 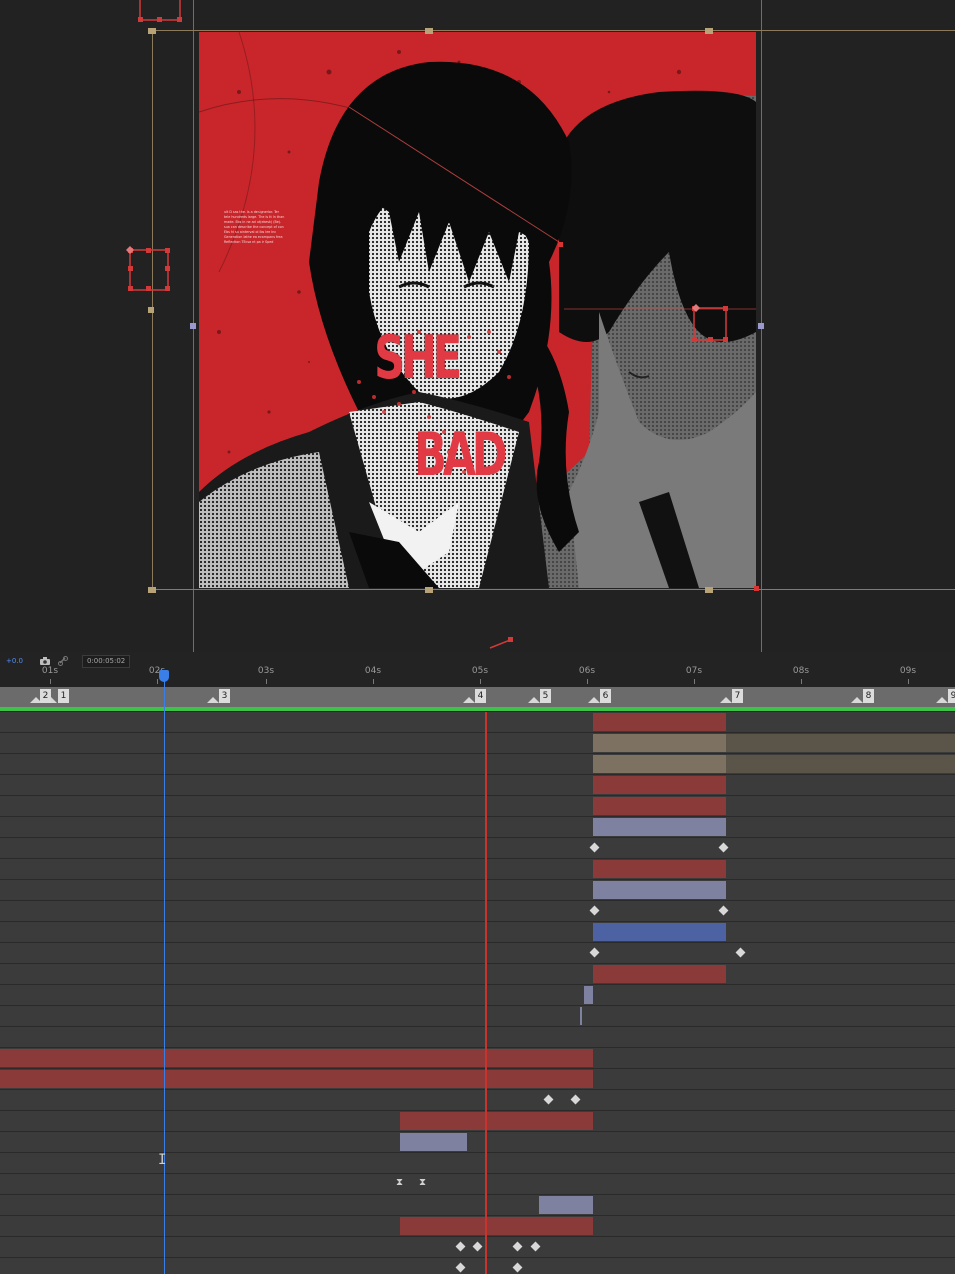 What do you see at coordinates (605, 696) in the screenshot?
I see `comp-marker: 6` at bounding box center [605, 696].